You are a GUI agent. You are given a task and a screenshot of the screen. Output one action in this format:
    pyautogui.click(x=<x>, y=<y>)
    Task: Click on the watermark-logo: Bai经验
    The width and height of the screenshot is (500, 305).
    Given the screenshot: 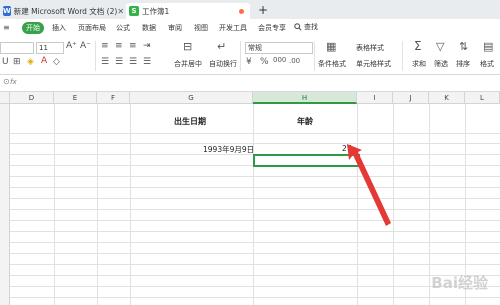 What is the action you would take?
    pyautogui.click(x=459, y=283)
    